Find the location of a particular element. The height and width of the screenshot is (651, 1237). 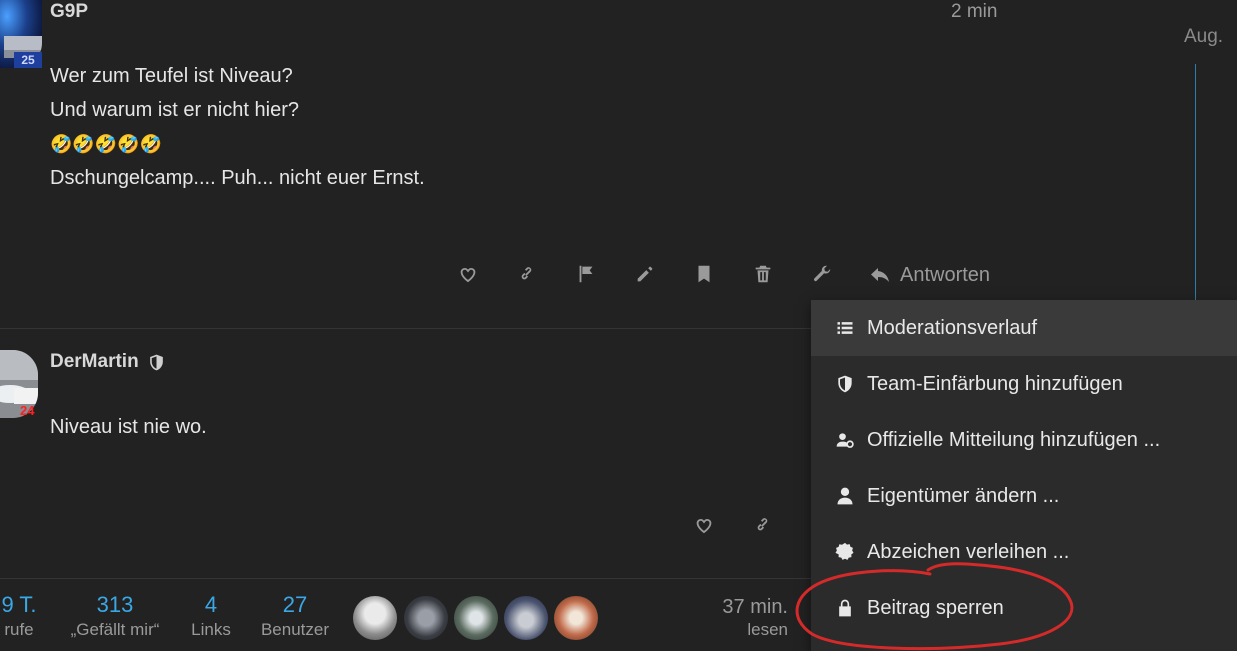

bookmark-icon is located at coordinates (704, 274).